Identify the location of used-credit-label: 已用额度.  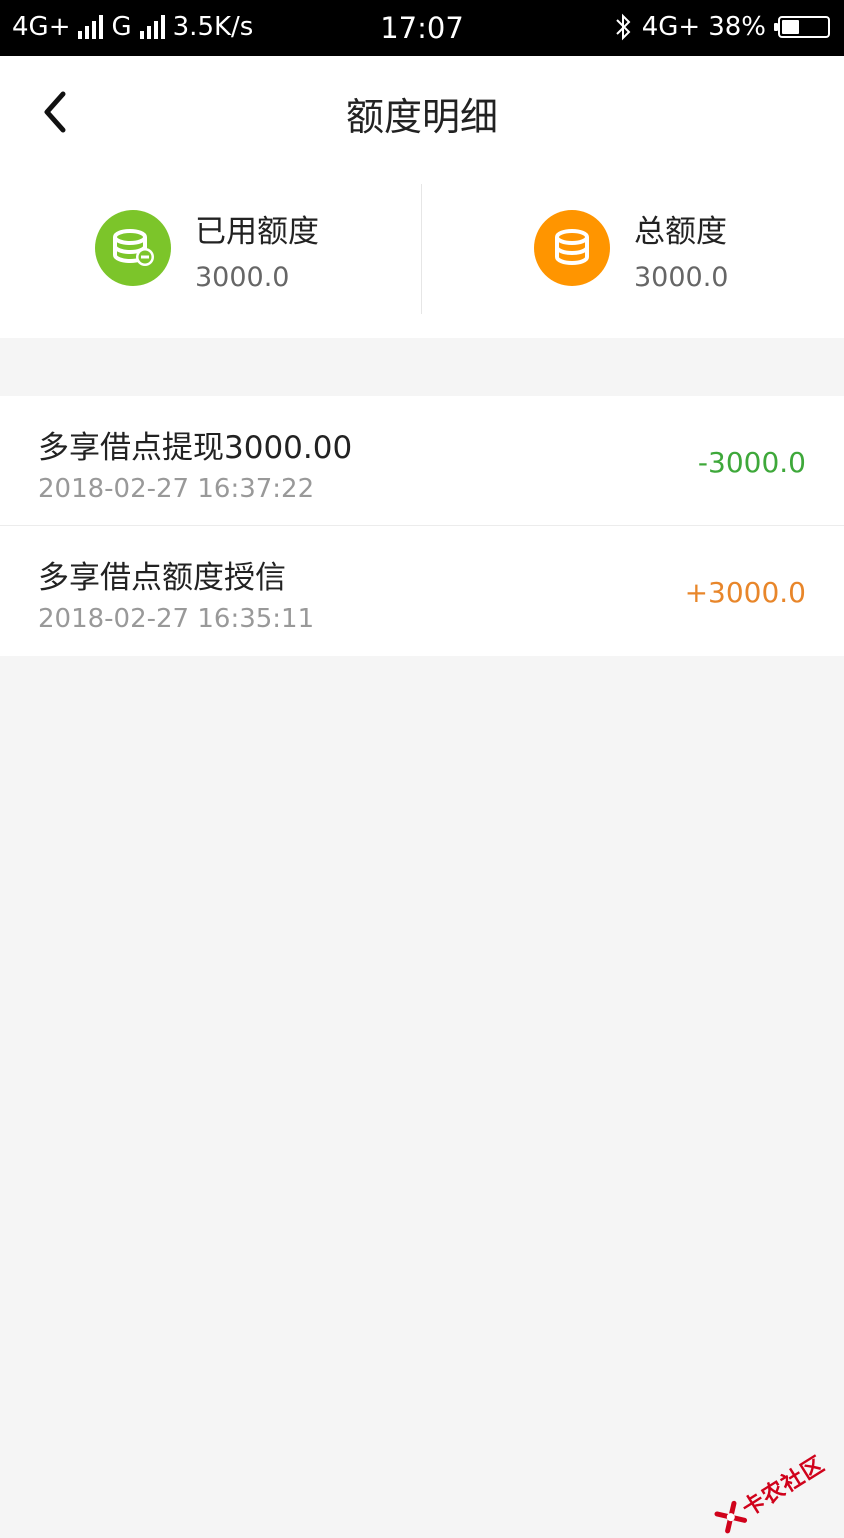
(257, 228).